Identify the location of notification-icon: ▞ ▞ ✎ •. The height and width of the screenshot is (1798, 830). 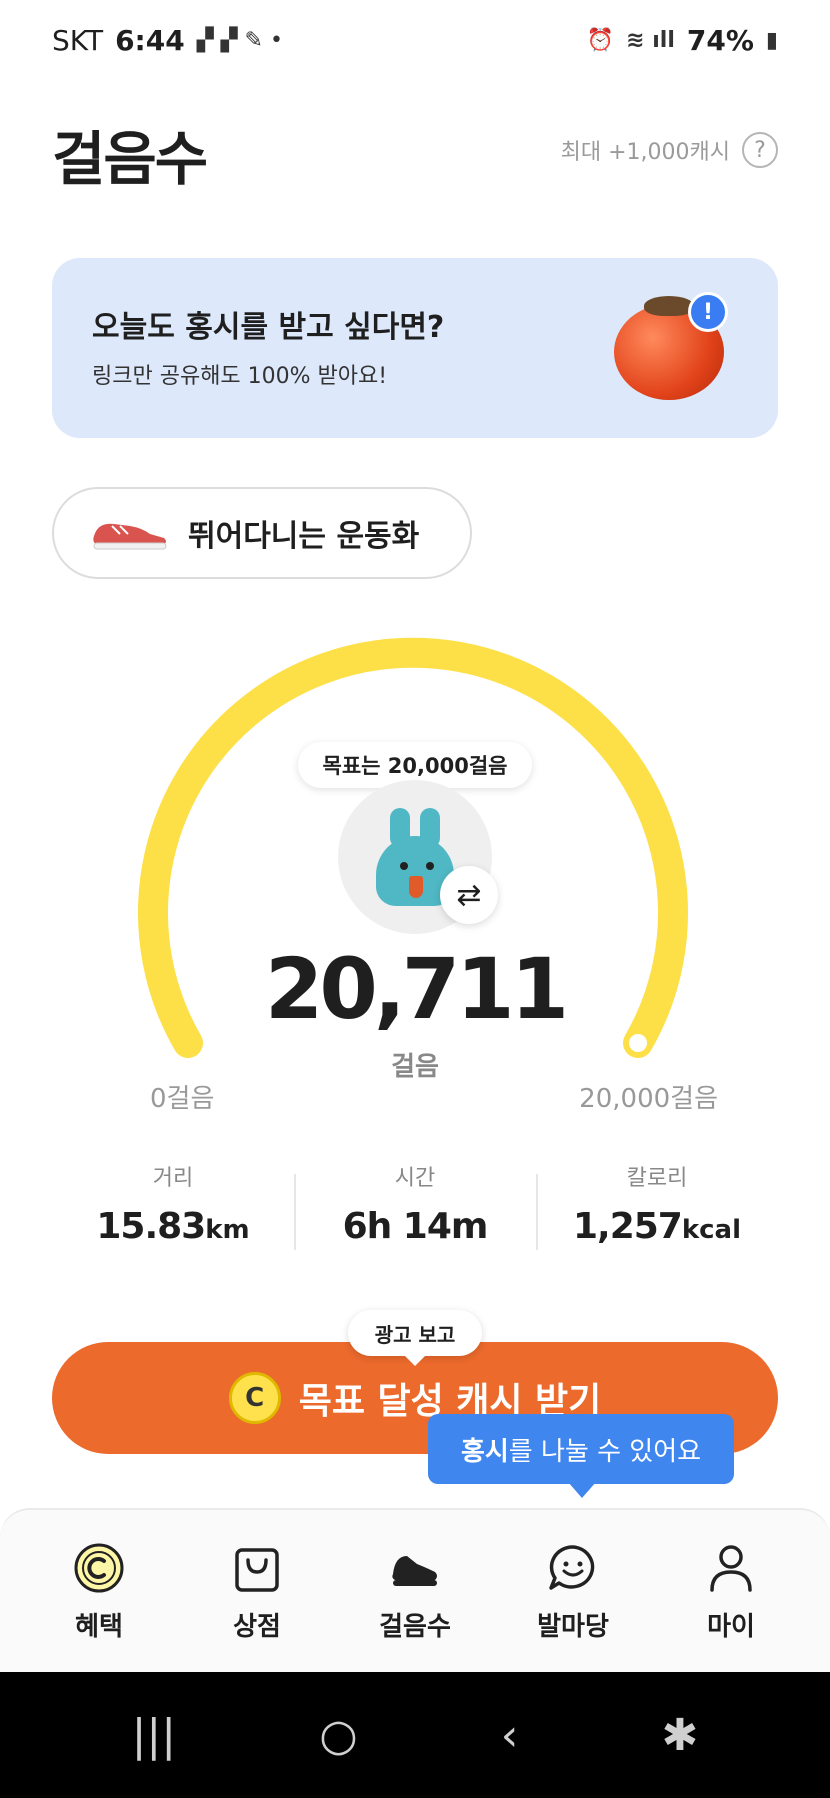
(239, 40).